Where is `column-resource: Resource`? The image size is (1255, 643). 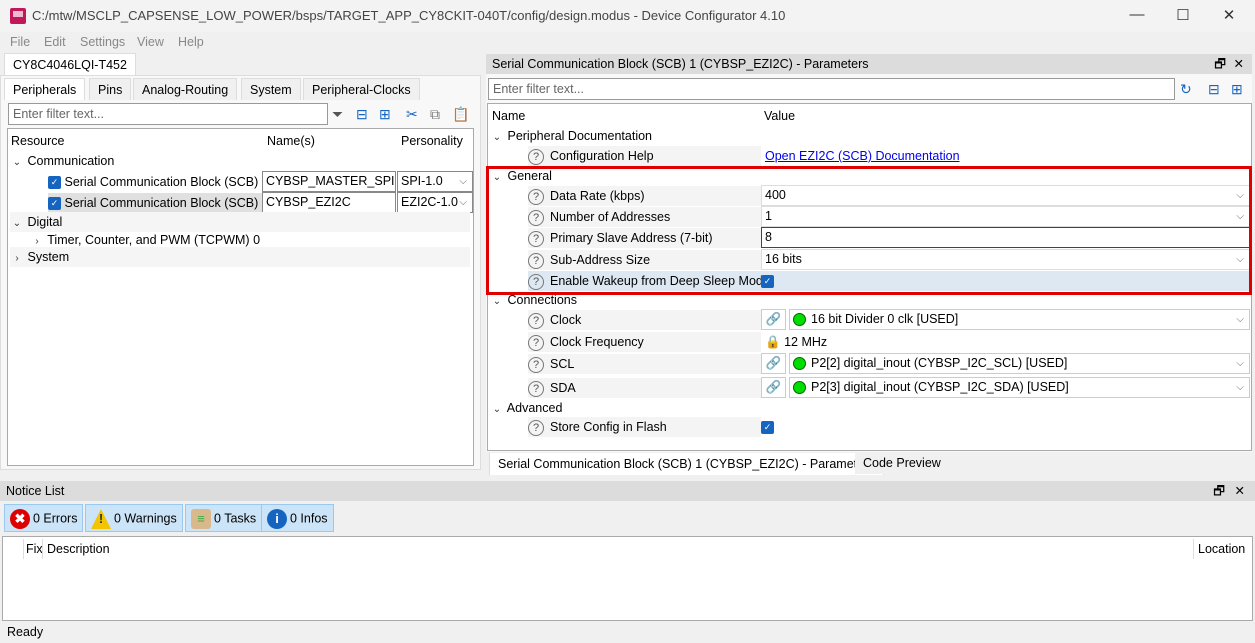
column-resource: Resource is located at coordinates (38, 141).